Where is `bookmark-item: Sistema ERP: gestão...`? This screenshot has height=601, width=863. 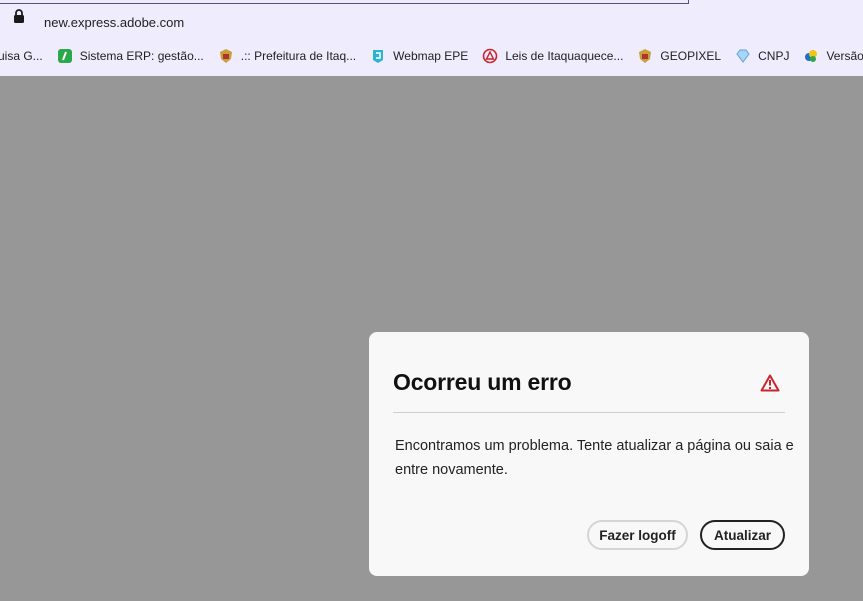 bookmark-item: Sistema ERP: gestão... is located at coordinates (130, 56).